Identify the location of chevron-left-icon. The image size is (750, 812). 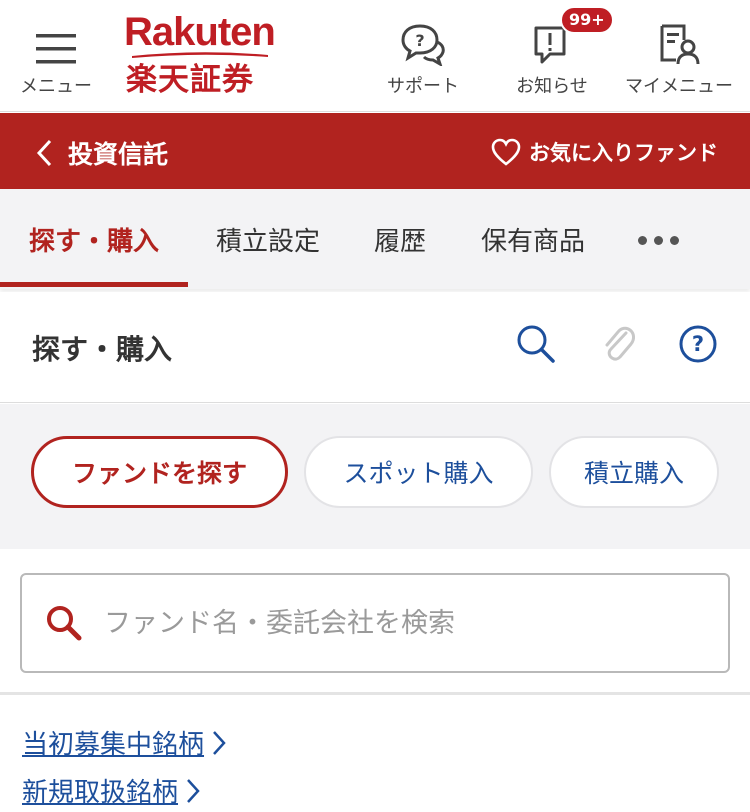
(44, 153).